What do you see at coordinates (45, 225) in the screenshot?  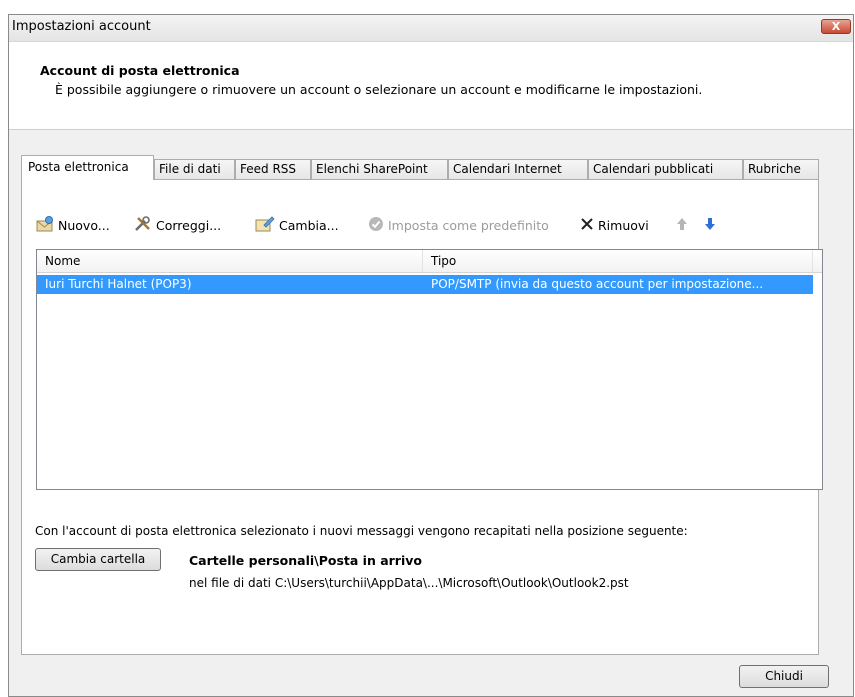 I see `new-account-icon` at bounding box center [45, 225].